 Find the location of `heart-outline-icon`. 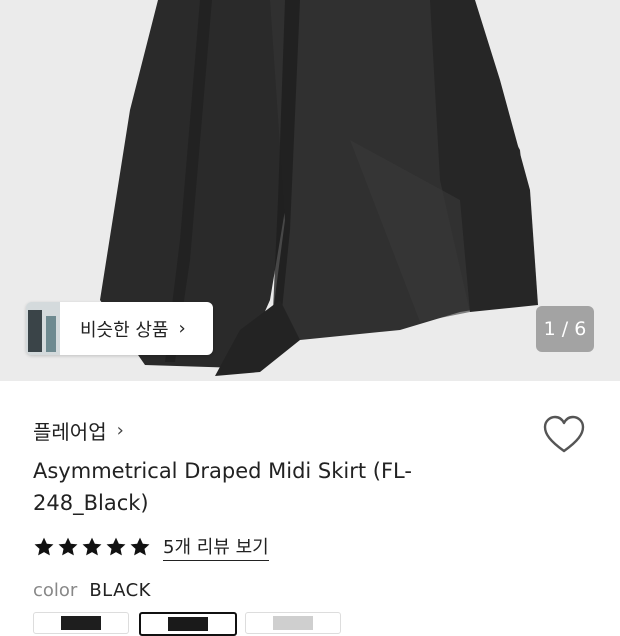

heart-outline-icon is located at coordinates (564, 435).